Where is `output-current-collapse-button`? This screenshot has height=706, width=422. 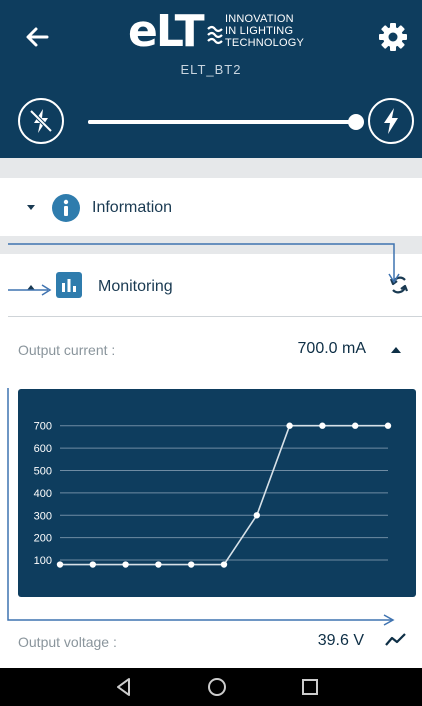 output-current-collapse-button is located at coordinates (396, 350).